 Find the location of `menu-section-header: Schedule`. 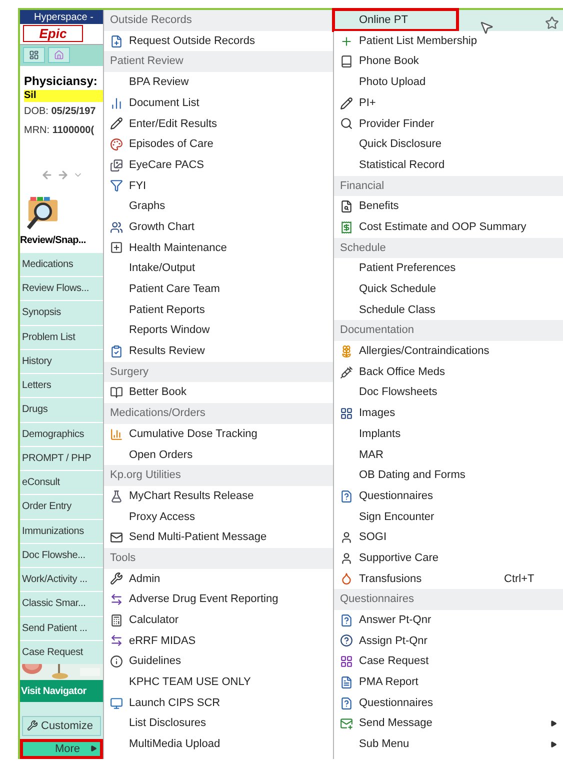

menu-section-header: Schedule is located at coordinates (448, 248).